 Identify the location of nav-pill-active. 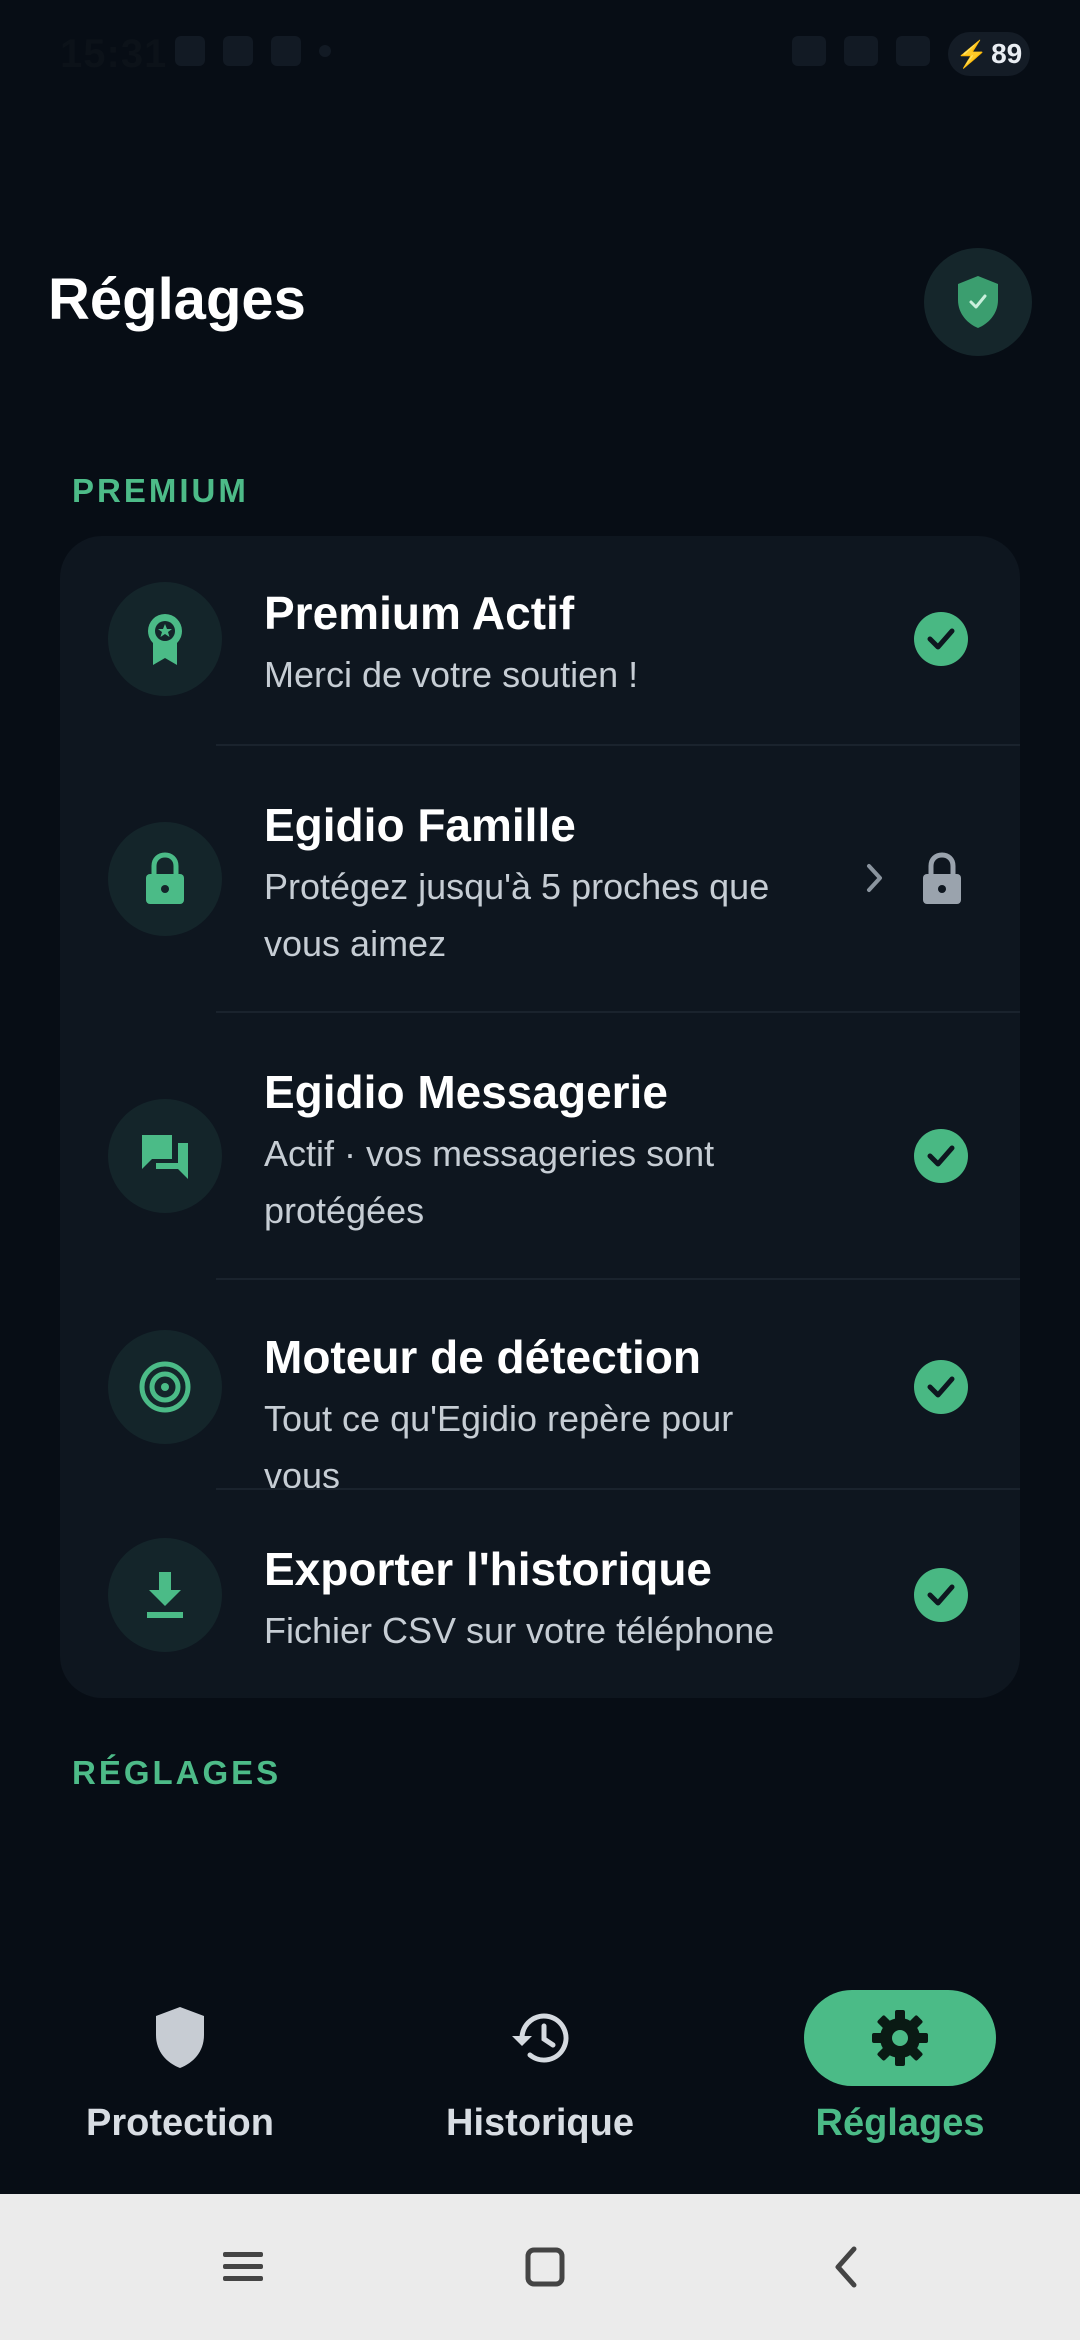
(900, 2038).